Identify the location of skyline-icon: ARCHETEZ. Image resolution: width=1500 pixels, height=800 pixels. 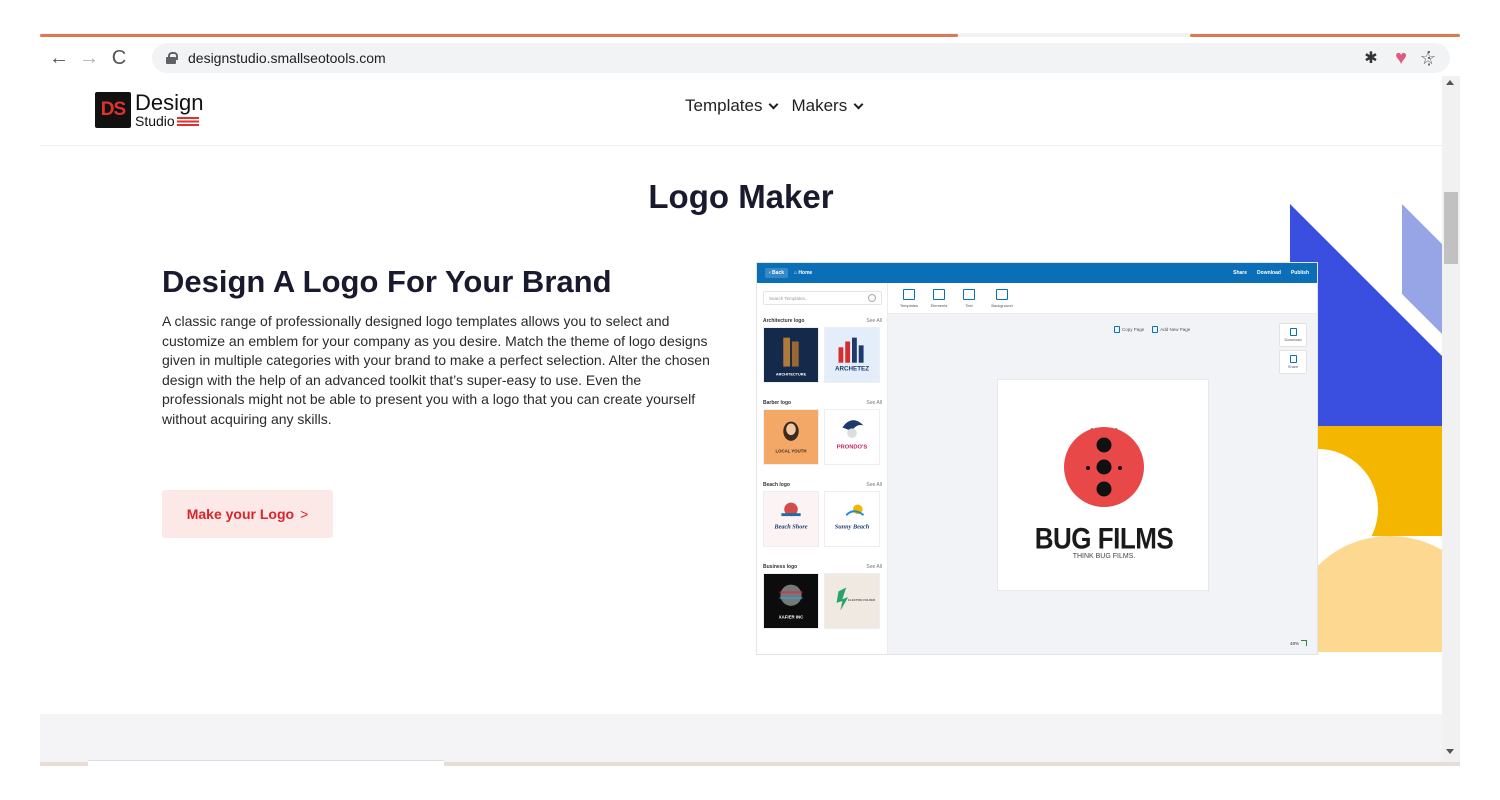
(852, 354).